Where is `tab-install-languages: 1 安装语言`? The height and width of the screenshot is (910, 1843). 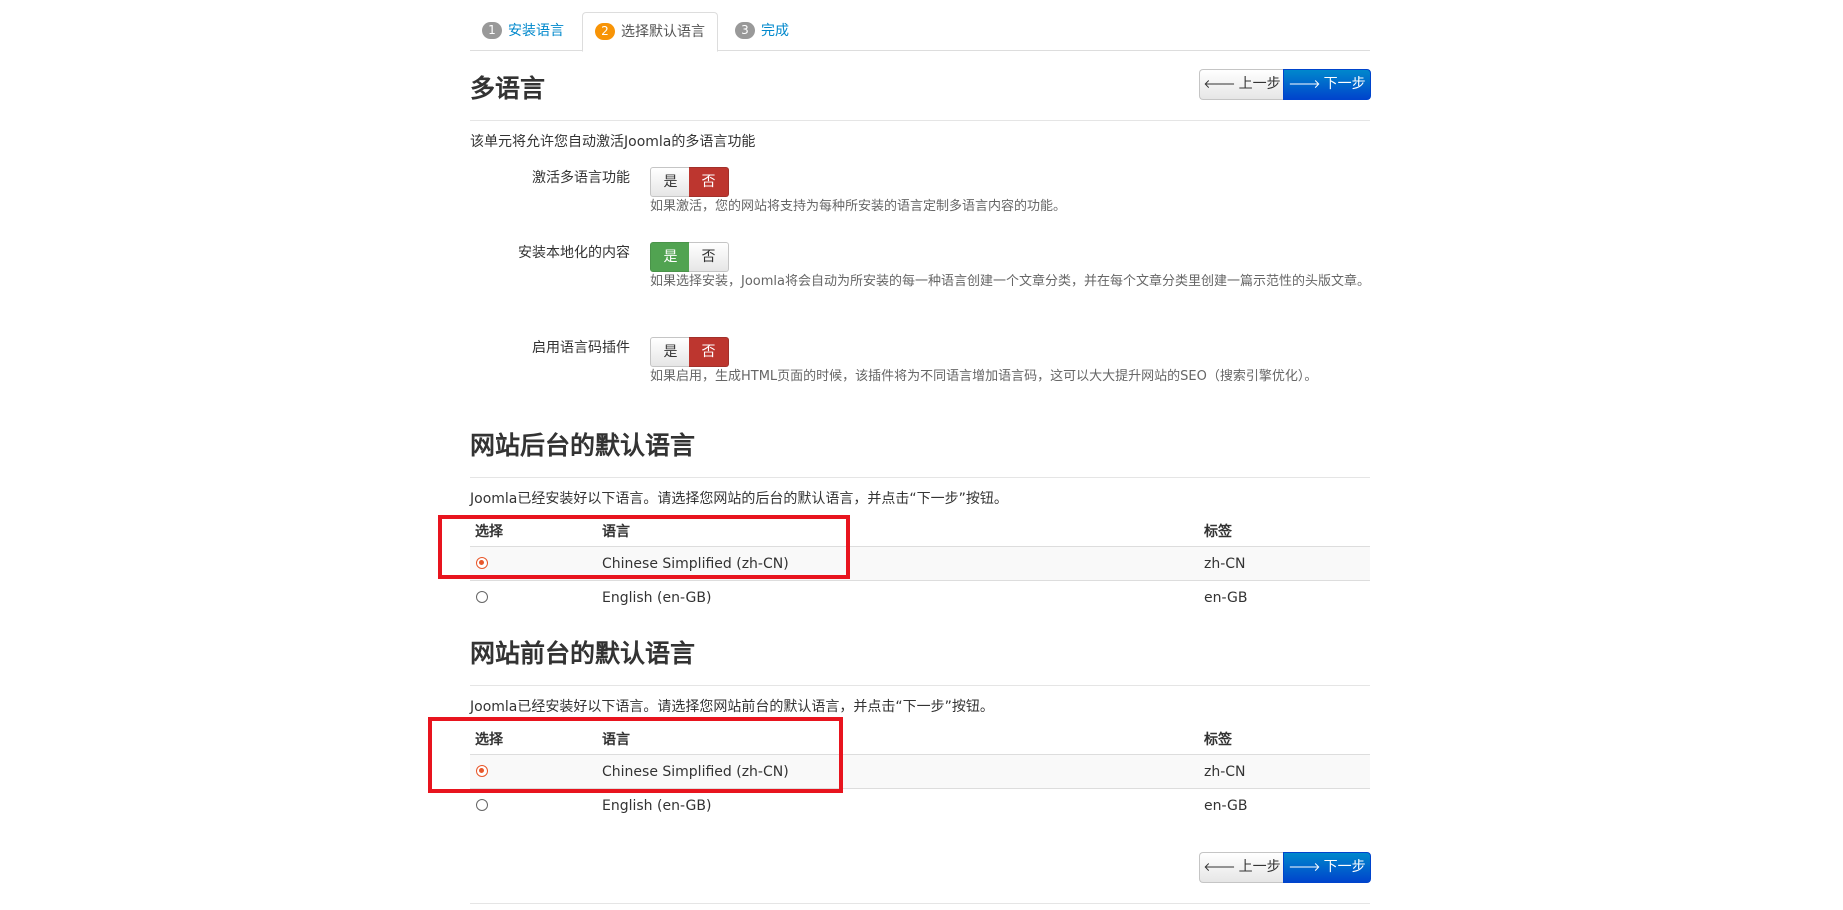 tab-install-languages: 1 安装语言 is located at coordinates (523, 31).